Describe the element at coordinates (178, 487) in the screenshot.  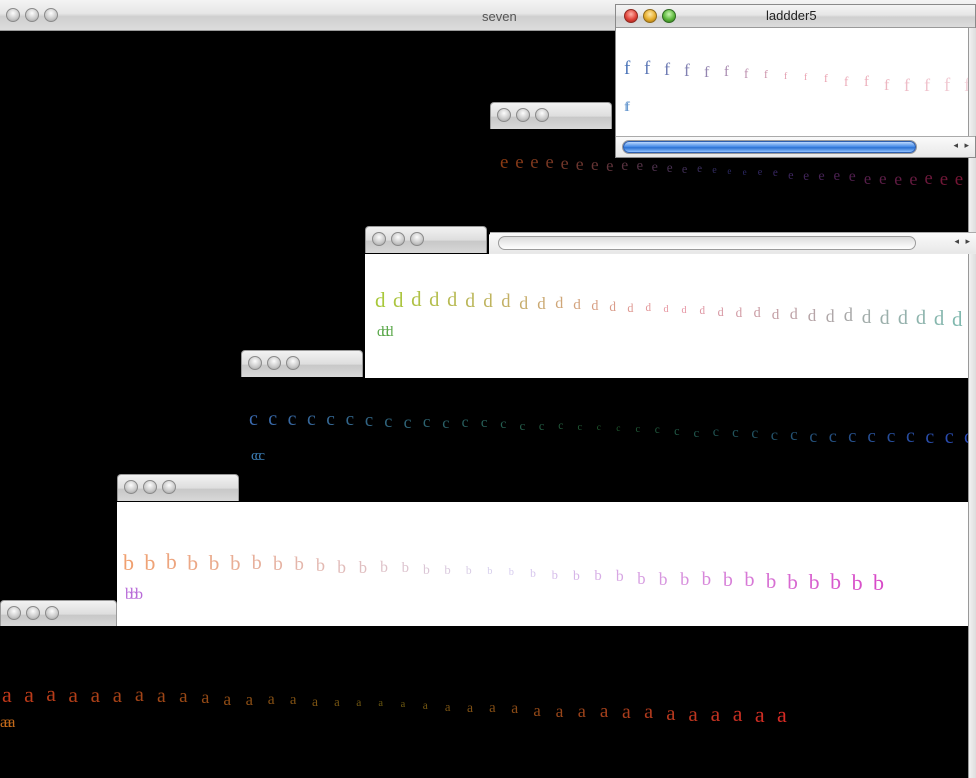
I see `titlebar-b` at that location.